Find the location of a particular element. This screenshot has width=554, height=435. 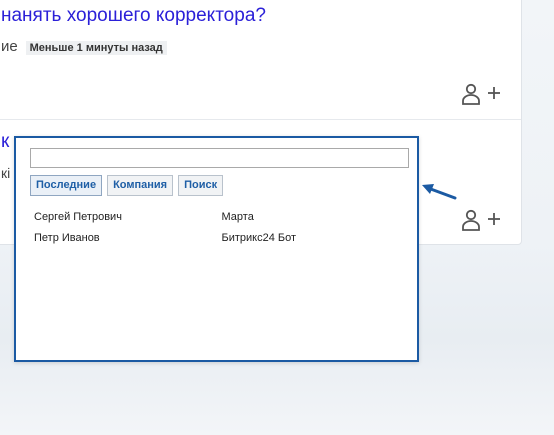

list-item: Сергей Петрович Марта is located at coordinates (221, 216).